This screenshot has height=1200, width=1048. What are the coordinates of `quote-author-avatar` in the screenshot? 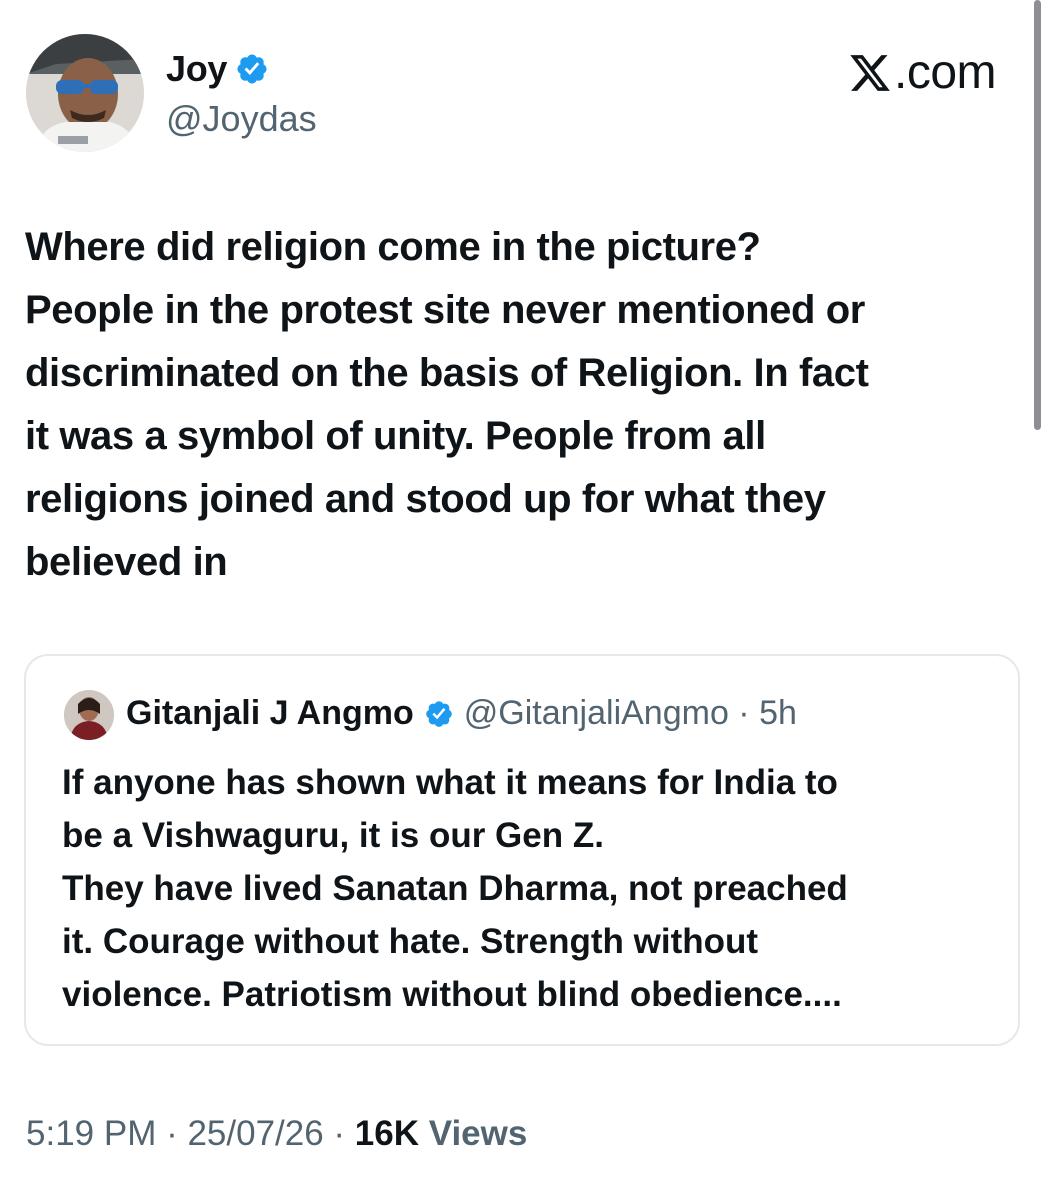 It's located at (89, 715).